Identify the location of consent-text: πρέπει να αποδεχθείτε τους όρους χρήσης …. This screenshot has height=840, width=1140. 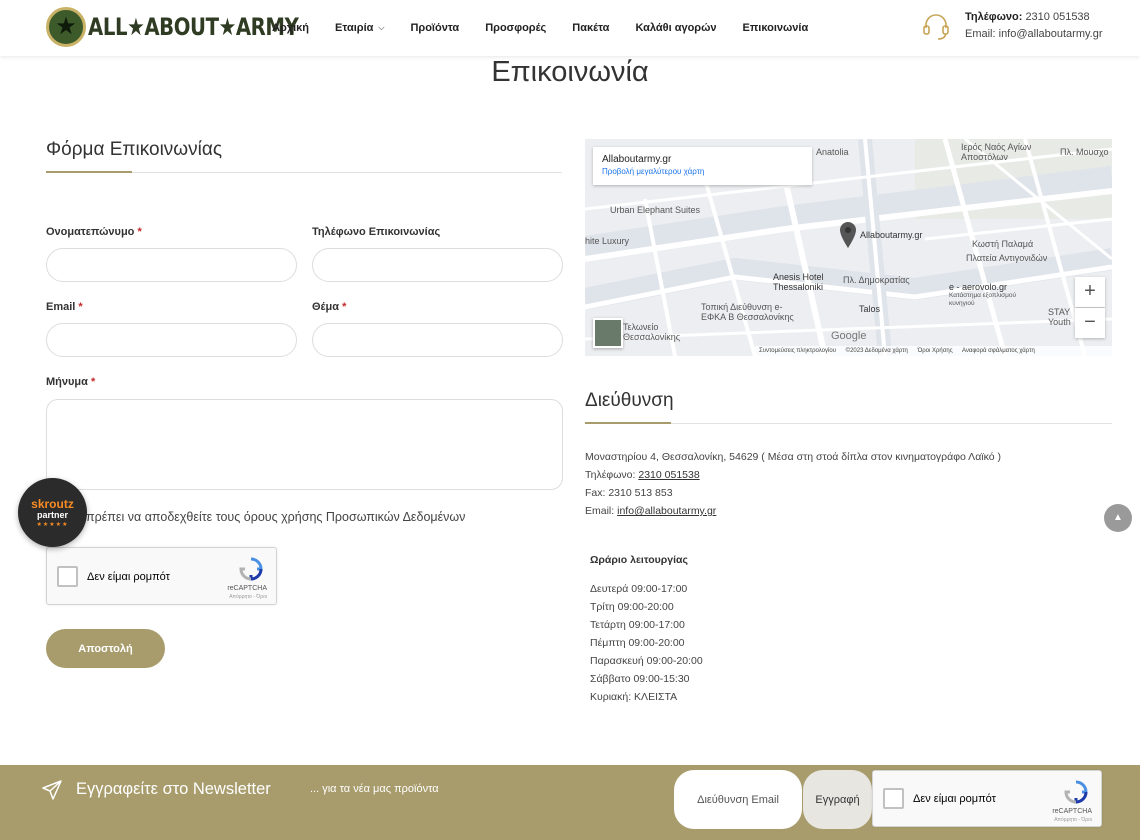
(276, 517).